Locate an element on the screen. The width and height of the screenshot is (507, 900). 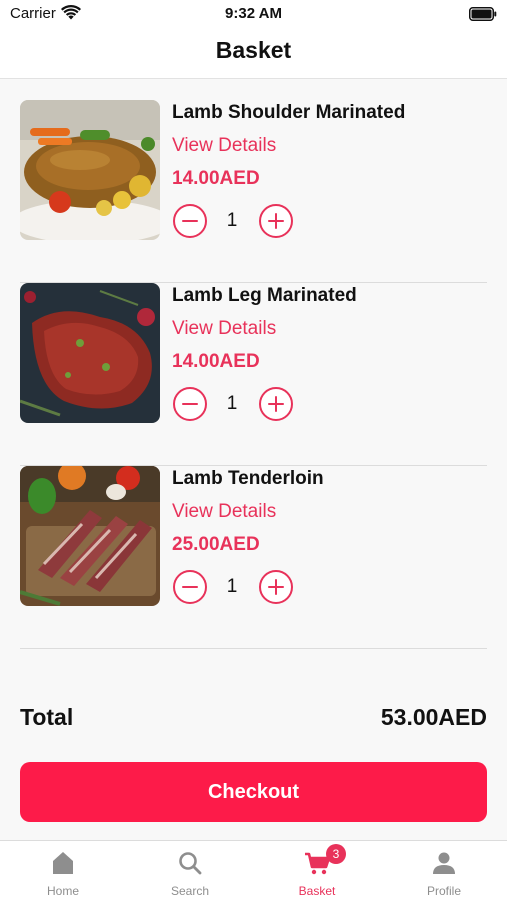
checkout-button: Checkout is located at coordinates (253, 792).